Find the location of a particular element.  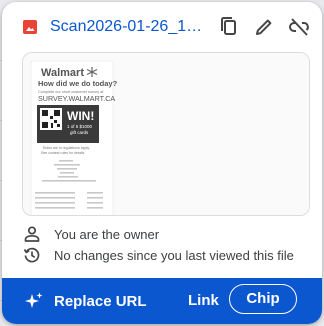

promo-prize-1: 1 of 5 $1000 is located at coordinates (80, 126).